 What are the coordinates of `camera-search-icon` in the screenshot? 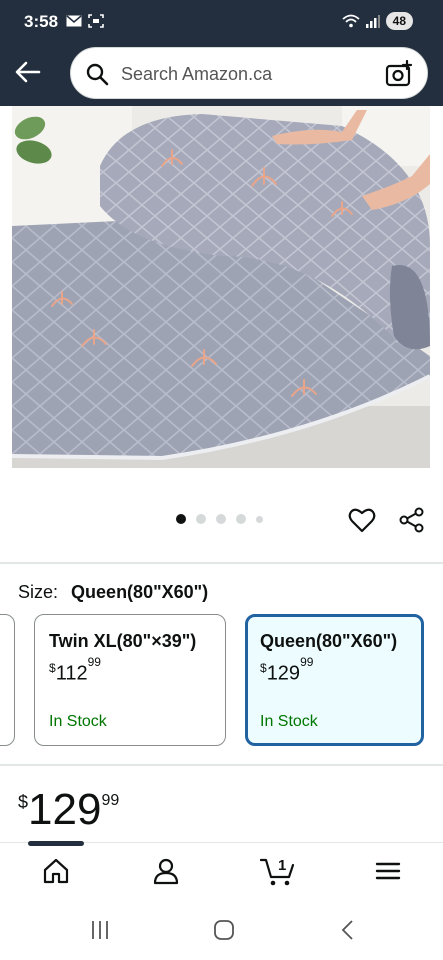 It's located at (399, 74).